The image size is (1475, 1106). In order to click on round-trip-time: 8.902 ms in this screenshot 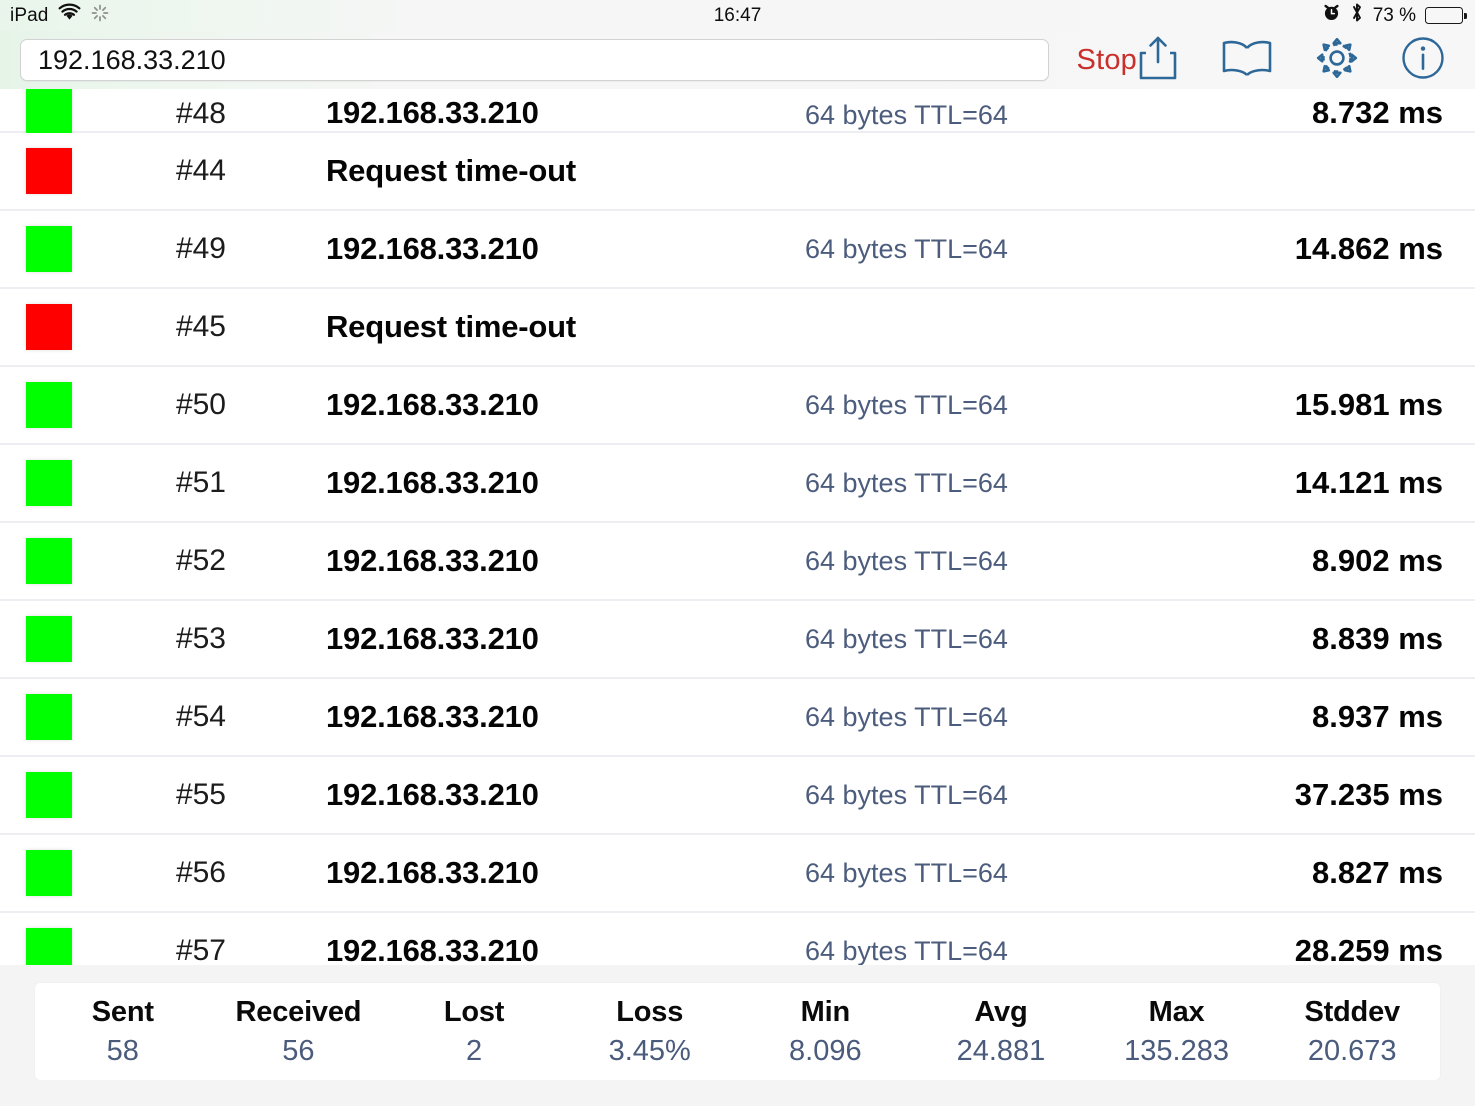, I will do `click(1377, 560)`.